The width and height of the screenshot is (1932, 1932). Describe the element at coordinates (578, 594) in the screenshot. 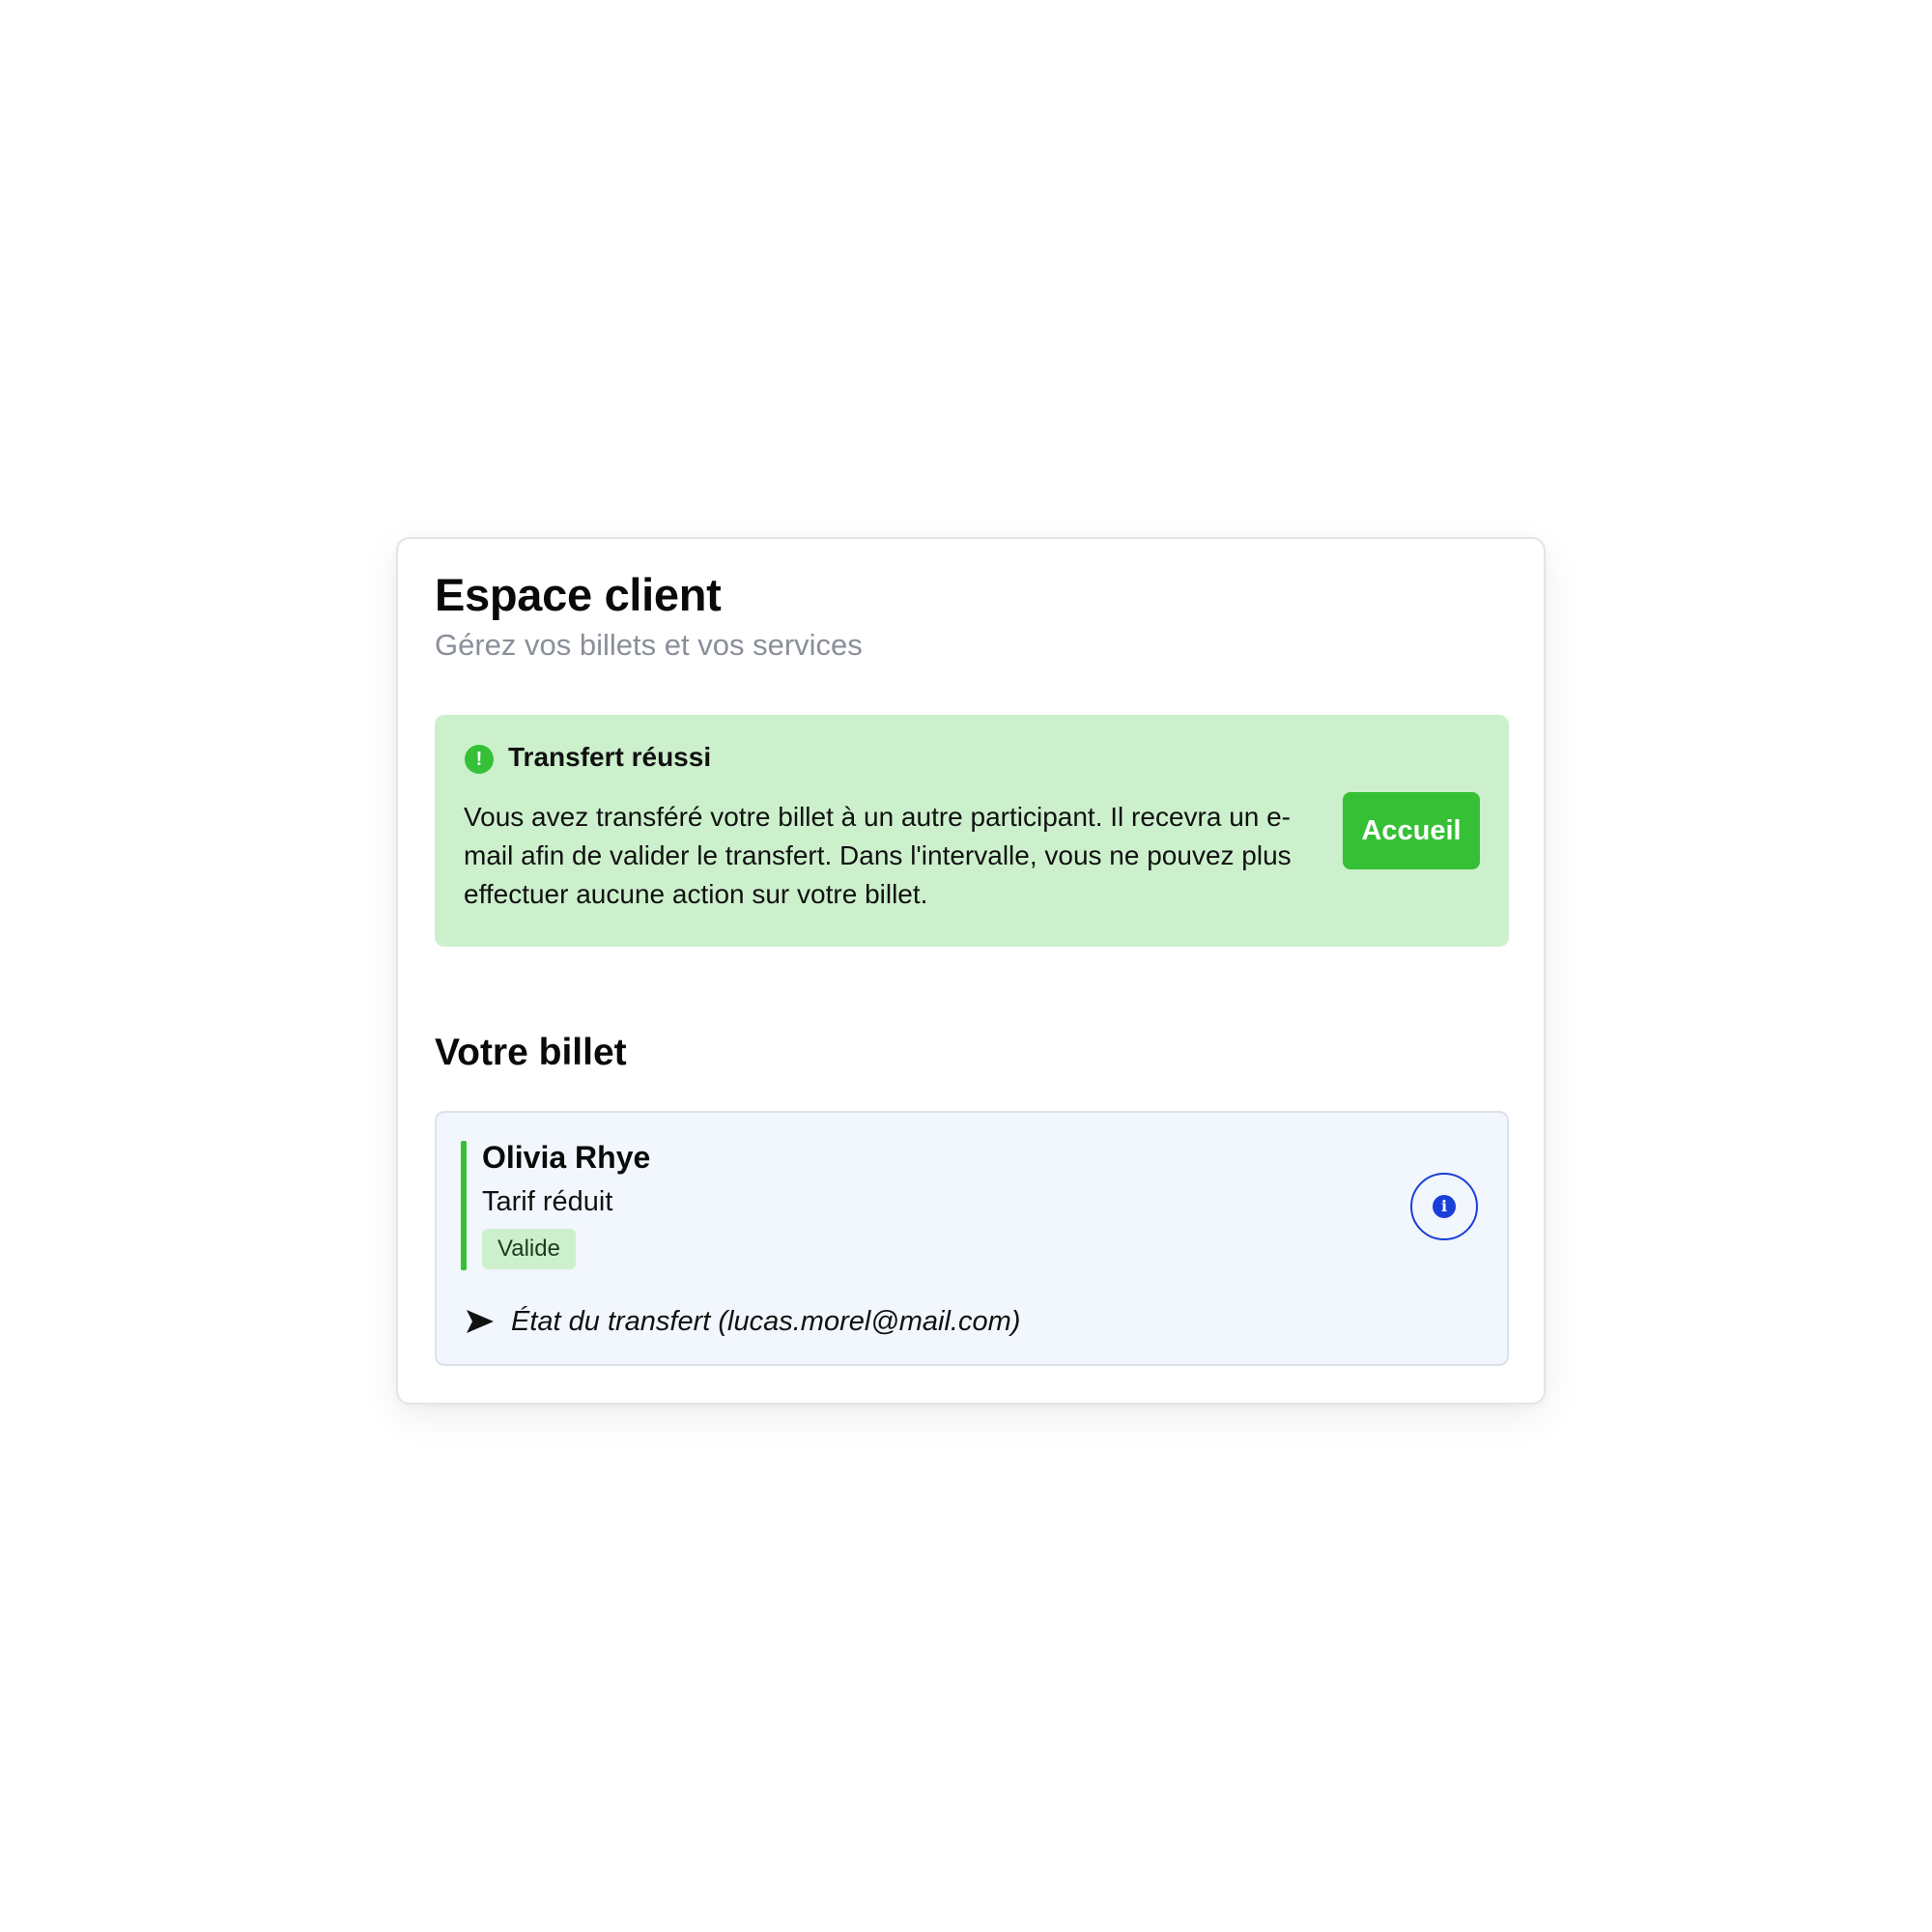

I see `page-title: Espace client` at that location.